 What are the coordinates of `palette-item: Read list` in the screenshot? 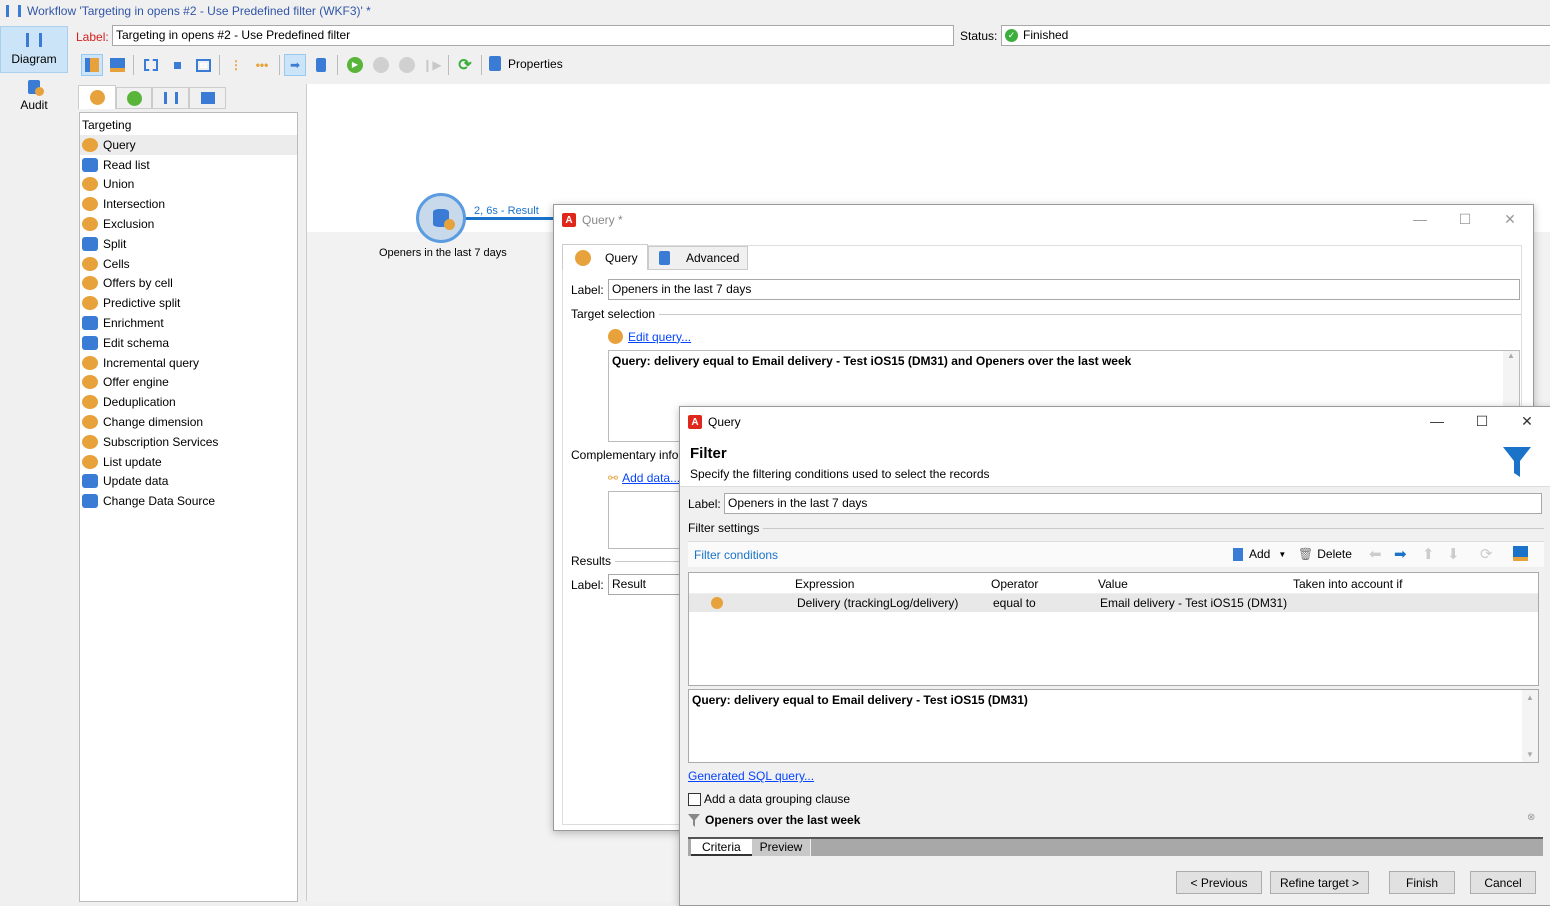 It's located at (188, 165).